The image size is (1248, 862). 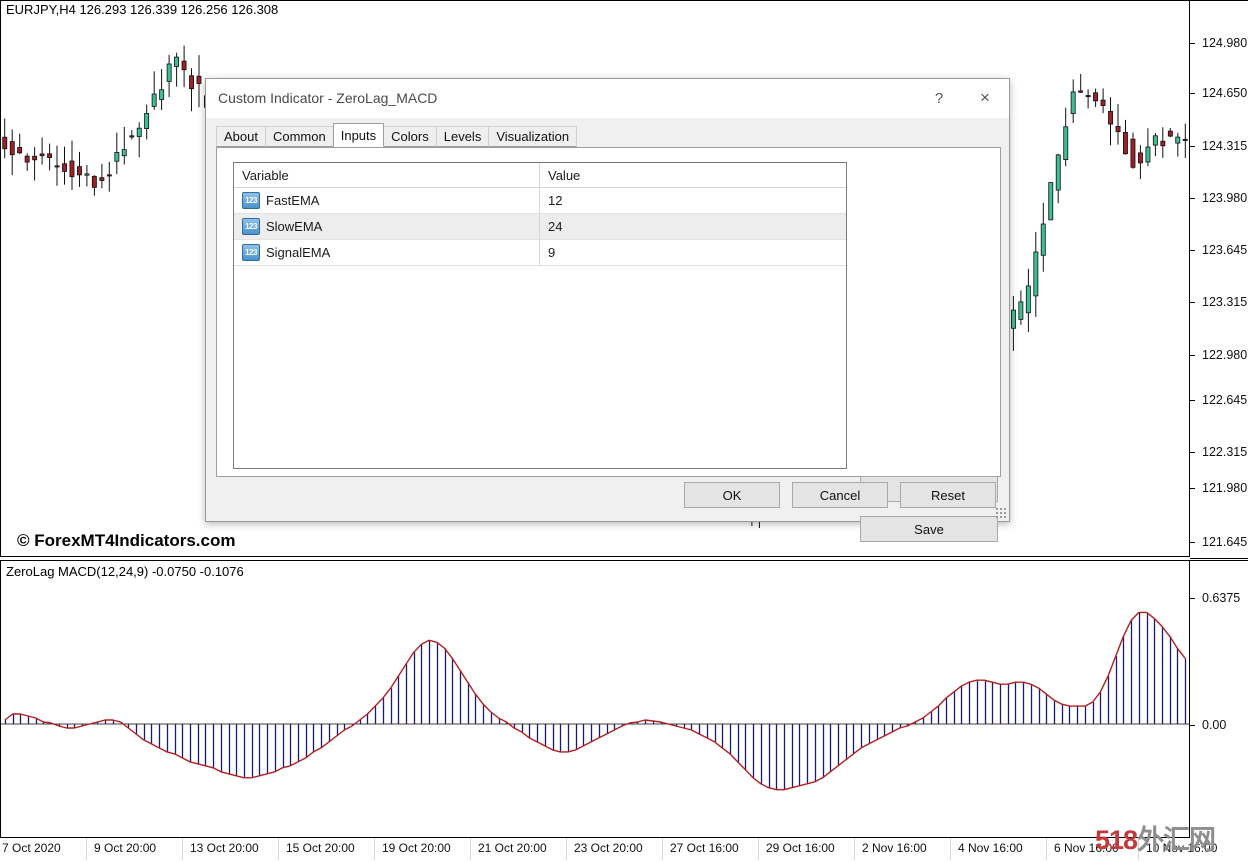 I want to click on macd-axis-label: 0.6375, so click(x=1221, y=598).